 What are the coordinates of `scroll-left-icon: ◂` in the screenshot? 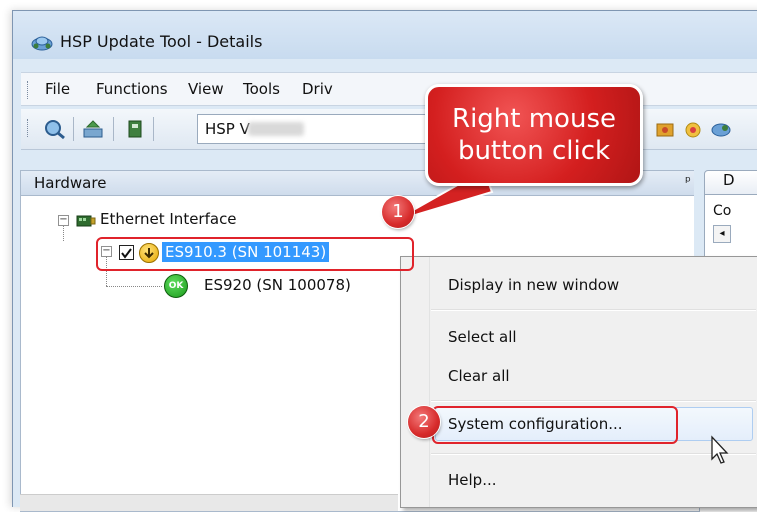 It's located at (722, 234).